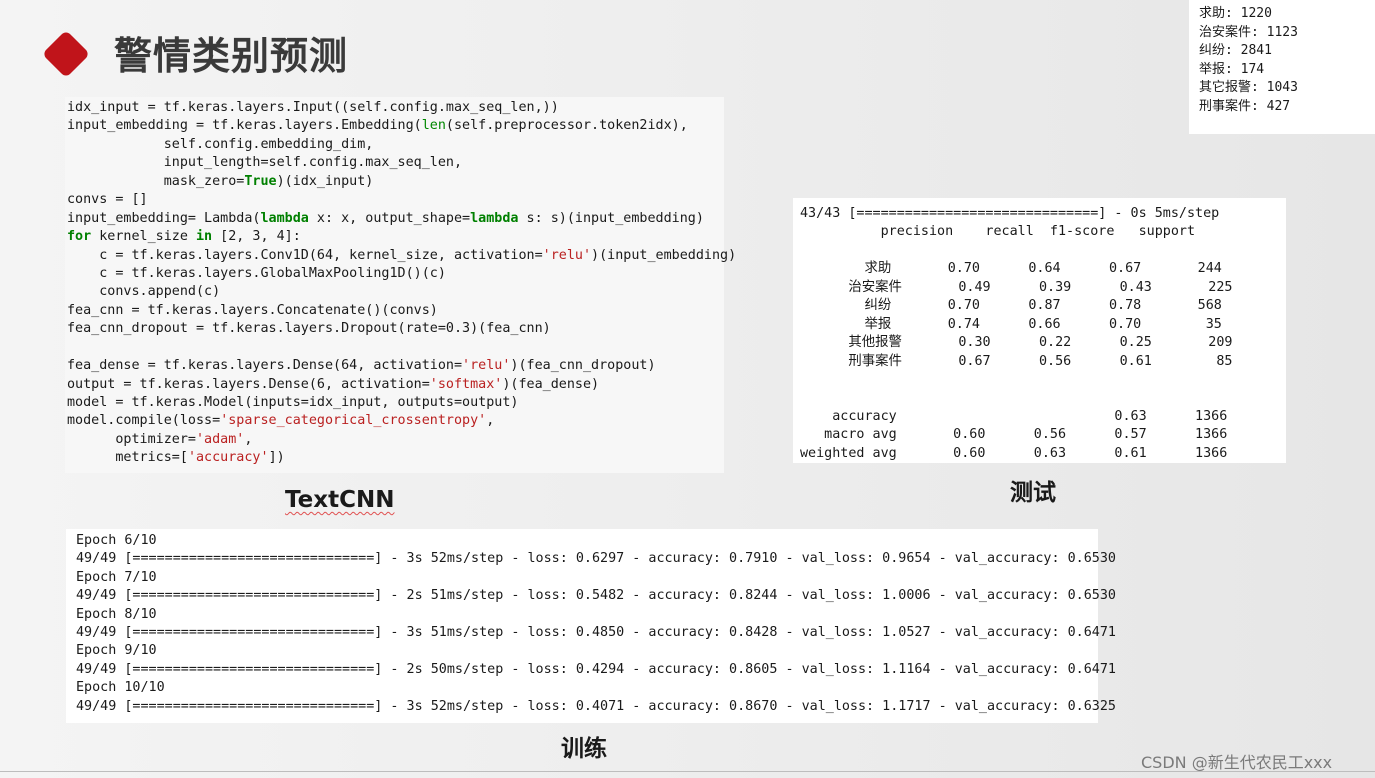 The height and width of the screenshot is (778, 1375). I want to click on code-token: True, so click(260, 181).